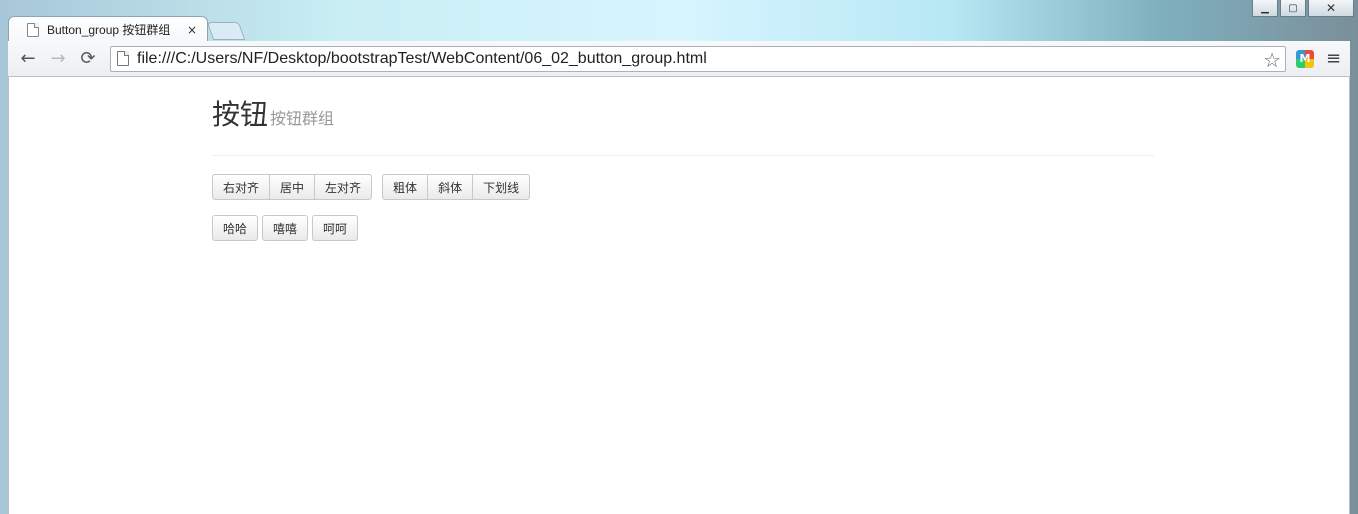 The width and height of the screenshot is (1358, 514). I want to click on text-style-button-group: 粗体 斜体 下划线, so click(456, 187).